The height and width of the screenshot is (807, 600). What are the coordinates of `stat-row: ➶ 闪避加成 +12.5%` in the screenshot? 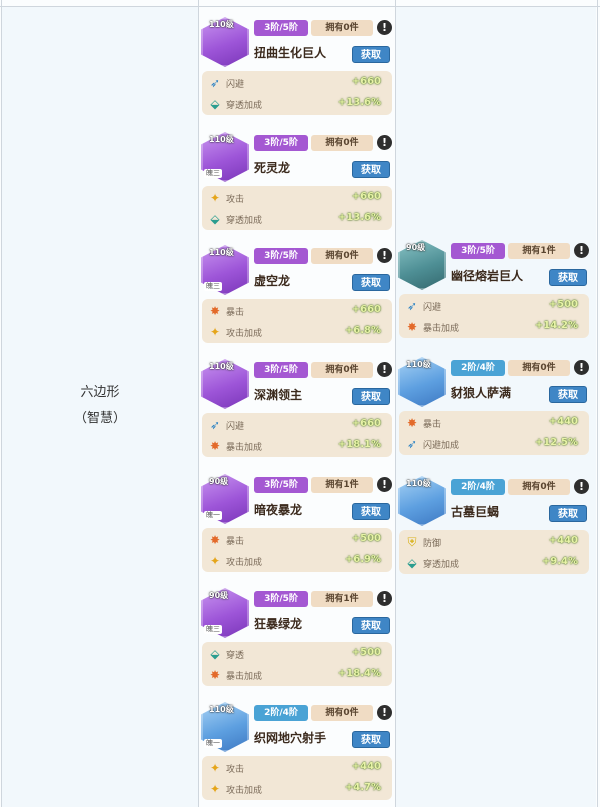 It's located at (494, 444).